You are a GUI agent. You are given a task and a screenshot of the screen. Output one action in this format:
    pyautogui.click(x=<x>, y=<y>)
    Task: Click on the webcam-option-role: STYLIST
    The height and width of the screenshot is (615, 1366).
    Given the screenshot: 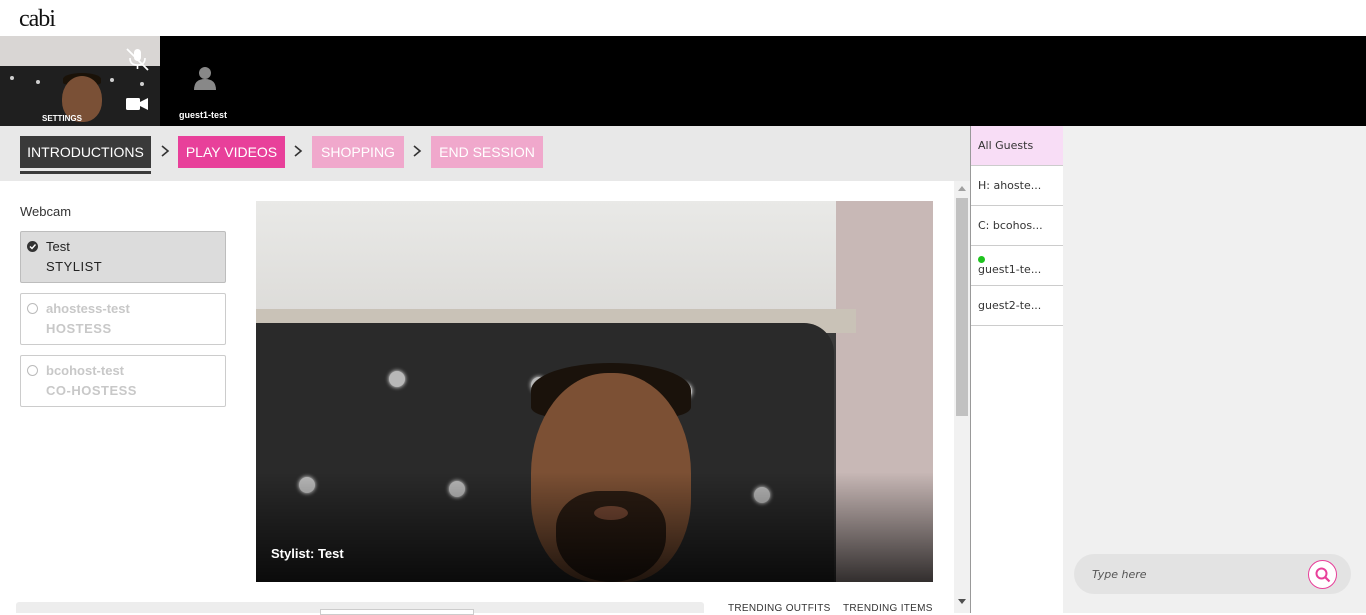 What is the action you would take?
    pyautogui.click(x=74, y=266)
    